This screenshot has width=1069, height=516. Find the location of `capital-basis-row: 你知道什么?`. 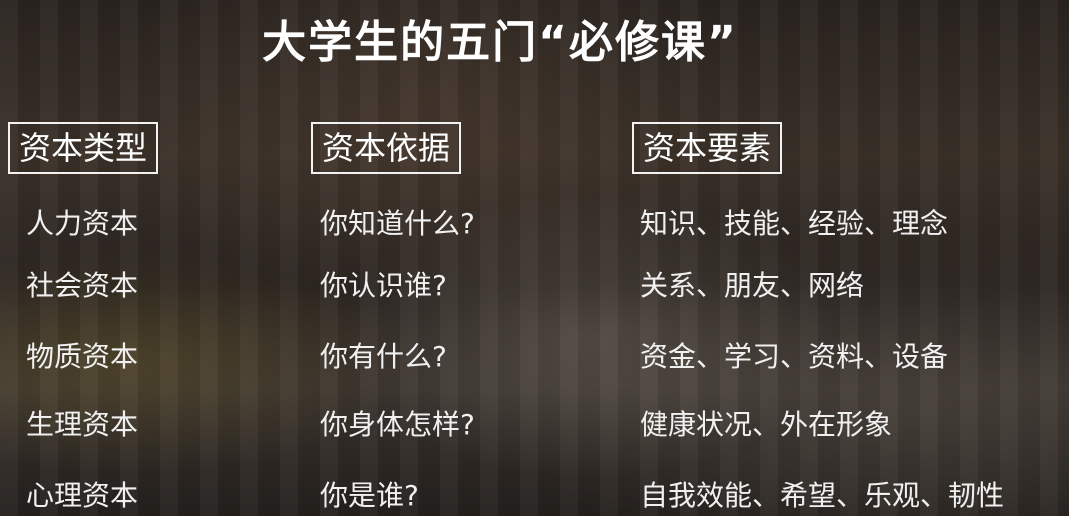

capital-basis-row: 你知道什么? is located at coordinates (397, 223).